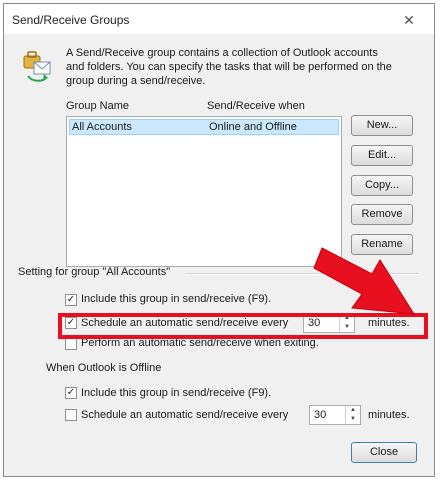  I want to click on close-button: Close, so click(384, 452).